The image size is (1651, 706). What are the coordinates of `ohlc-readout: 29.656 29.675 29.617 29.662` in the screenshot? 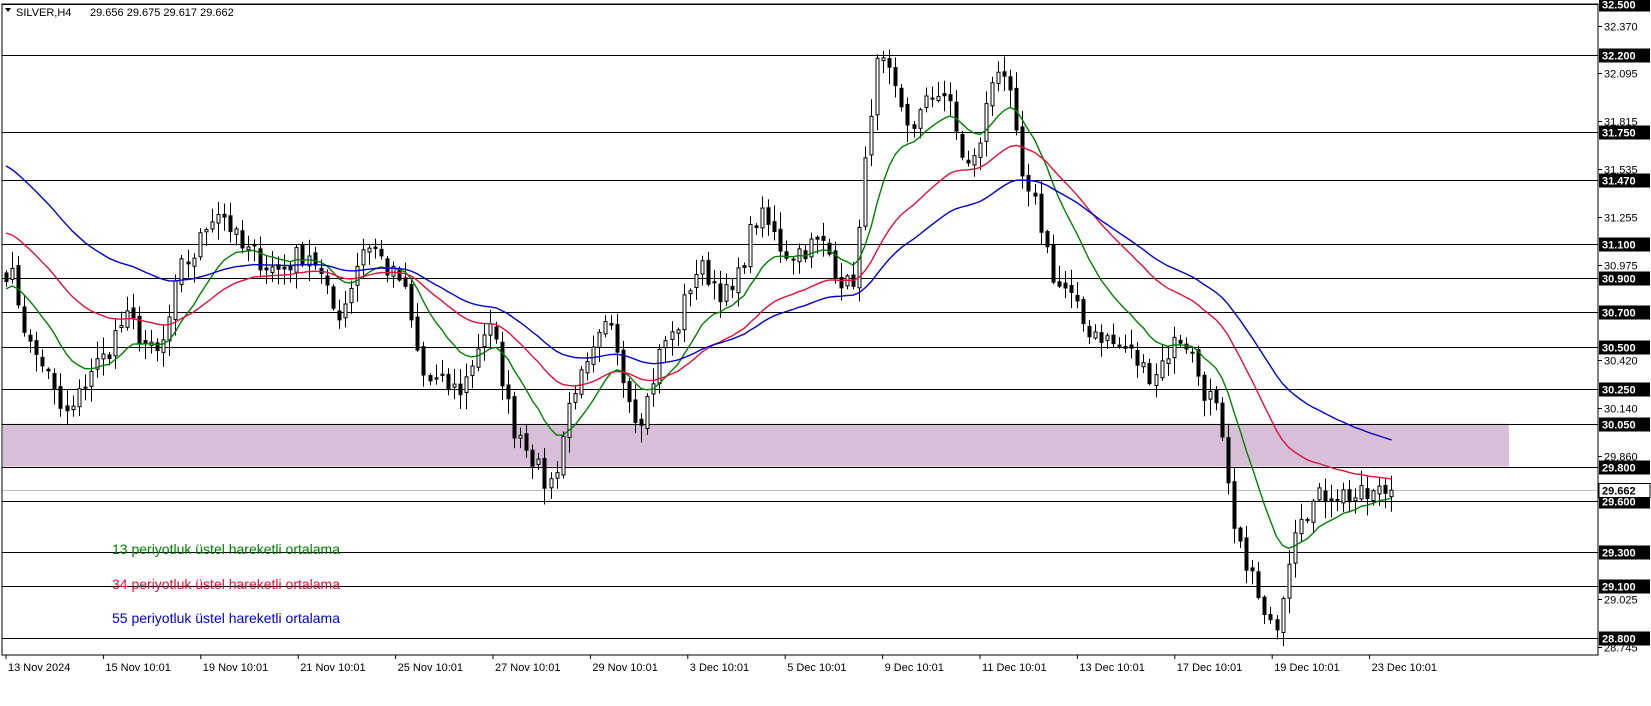 It's located at (162, 13).